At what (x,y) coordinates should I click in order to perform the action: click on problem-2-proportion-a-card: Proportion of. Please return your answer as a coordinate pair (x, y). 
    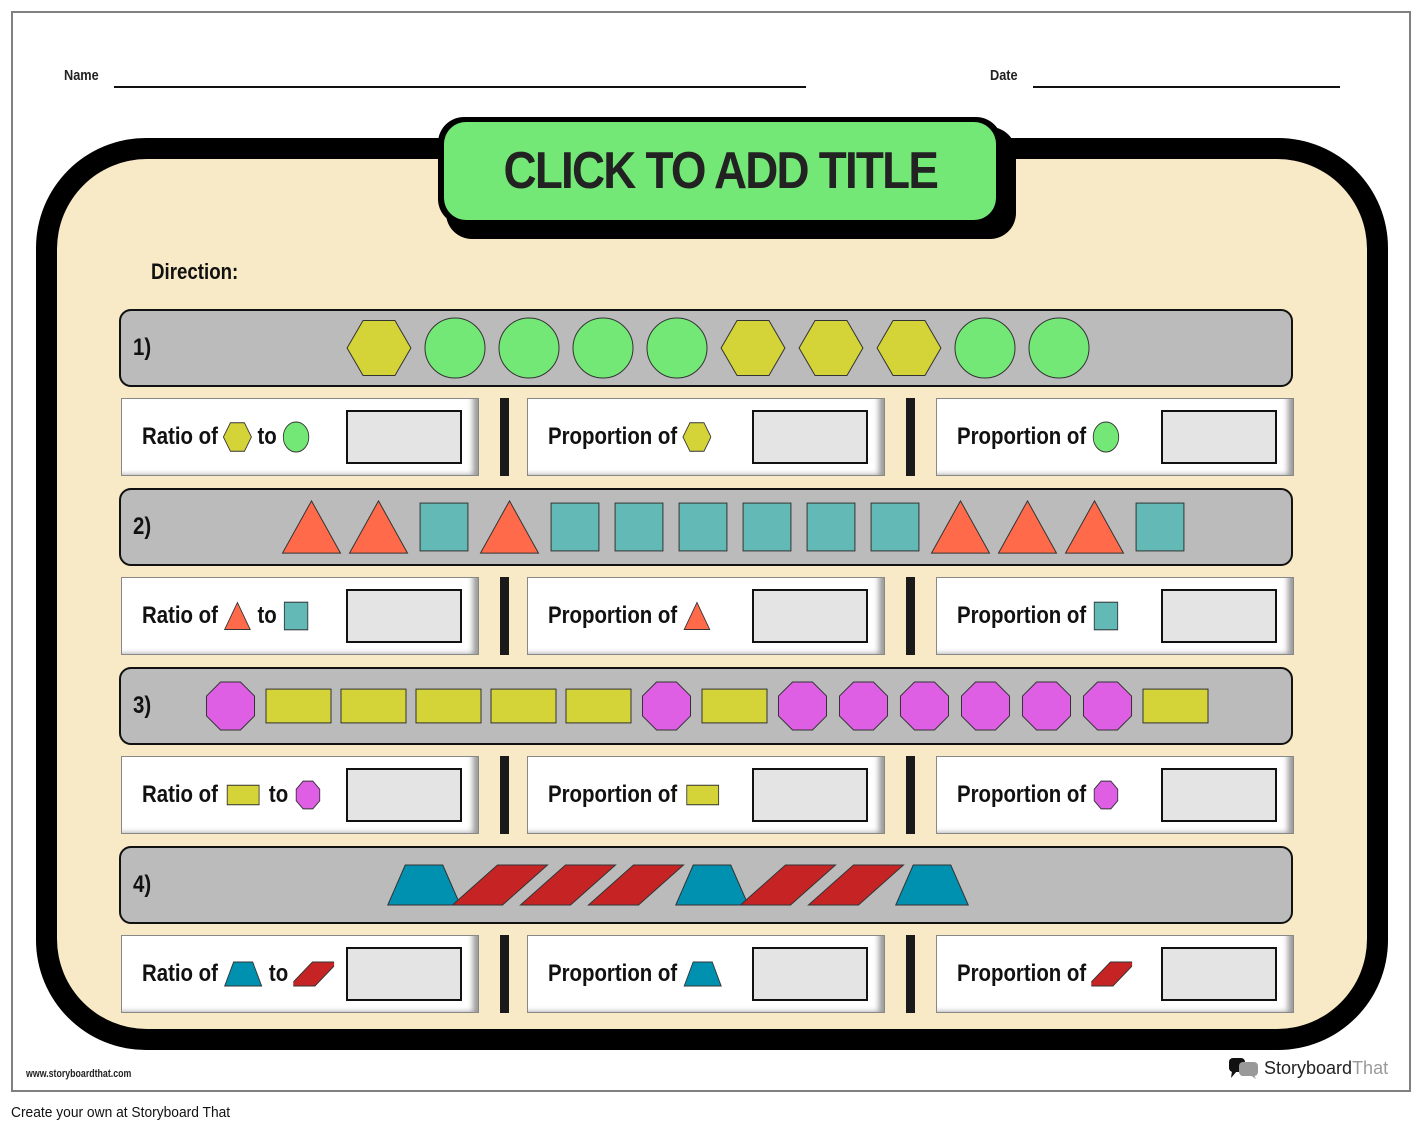
    Looking at the image, I should click on (706, 616).